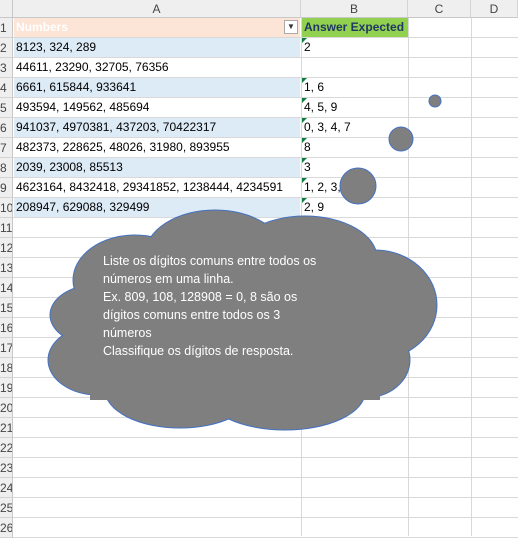 The image size is (518, 538). What do you see at coordinates (6, 9) in the screenshot?
I see `select-all-corner` at bounding box center [6, 9].